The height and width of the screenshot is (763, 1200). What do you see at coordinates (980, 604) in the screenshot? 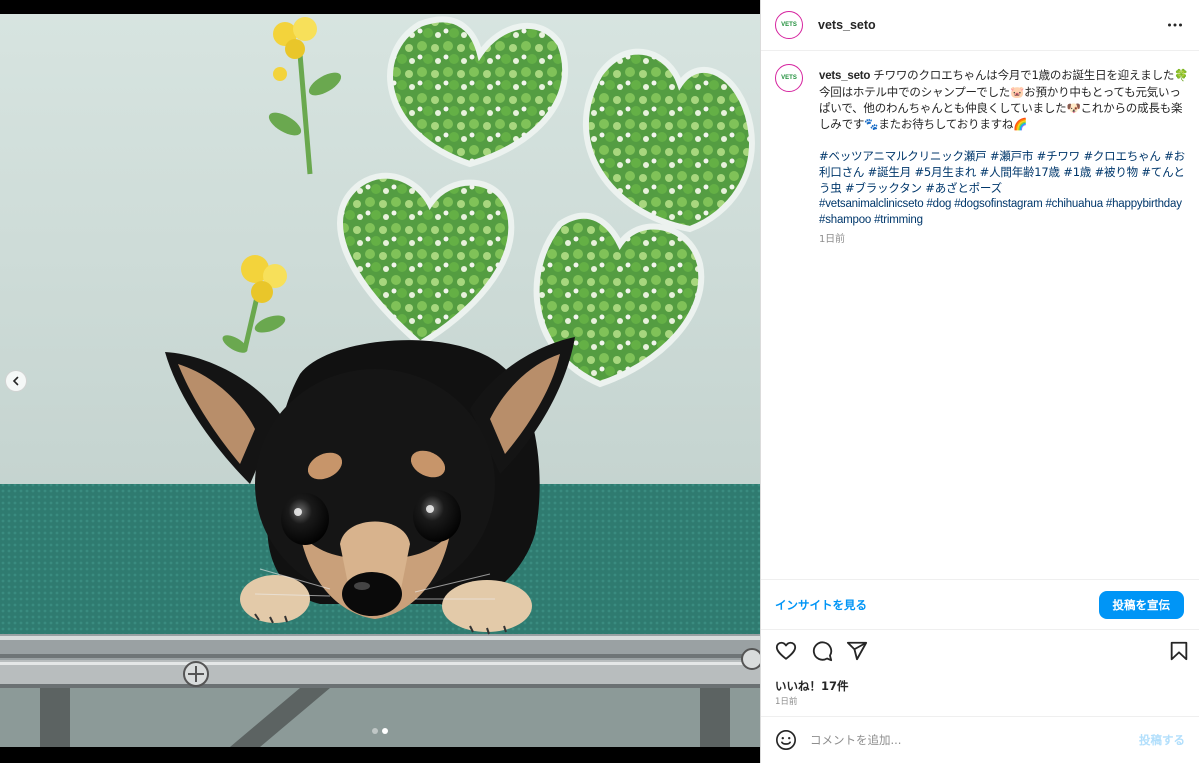
I see `insights-bar: インサイトを見る 投稿を宣伝` at bounding box center [980, 604].